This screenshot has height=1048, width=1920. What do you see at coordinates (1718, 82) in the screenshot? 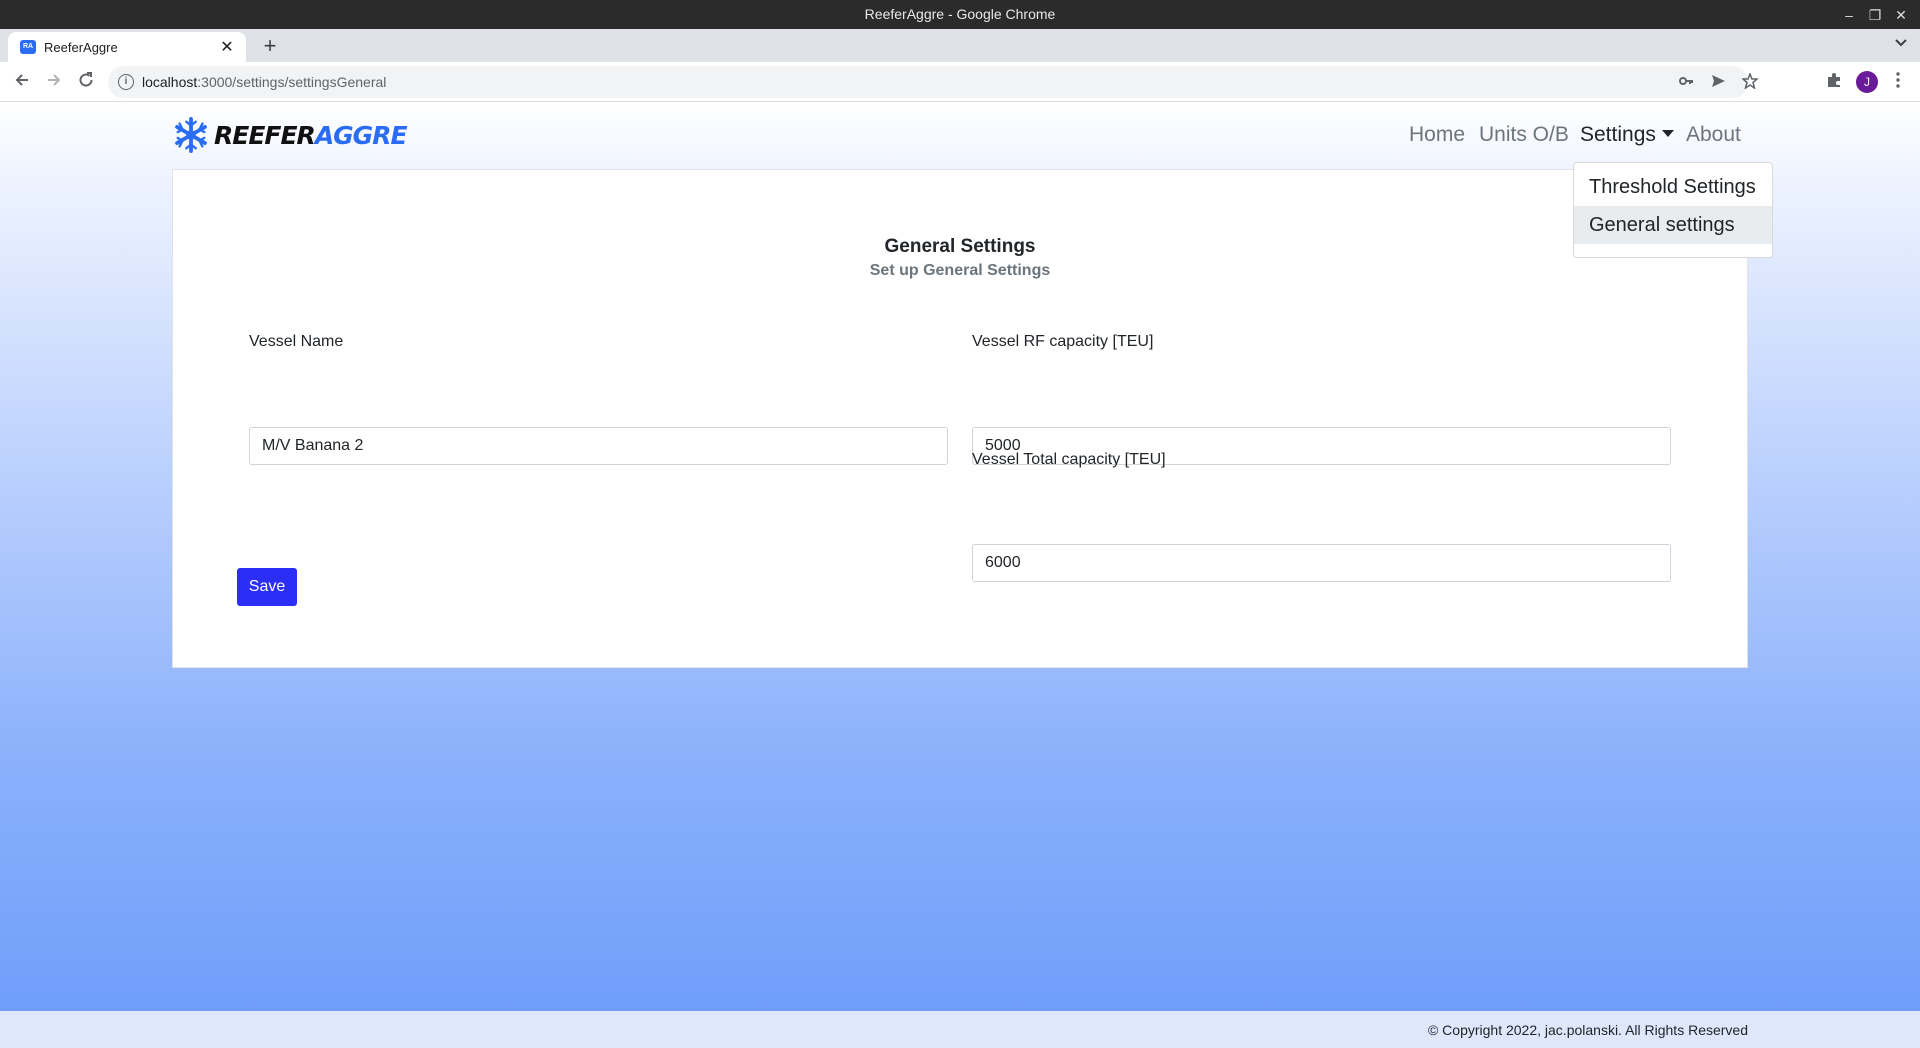
I see `send-icon` at bounding box center [1718, 82].